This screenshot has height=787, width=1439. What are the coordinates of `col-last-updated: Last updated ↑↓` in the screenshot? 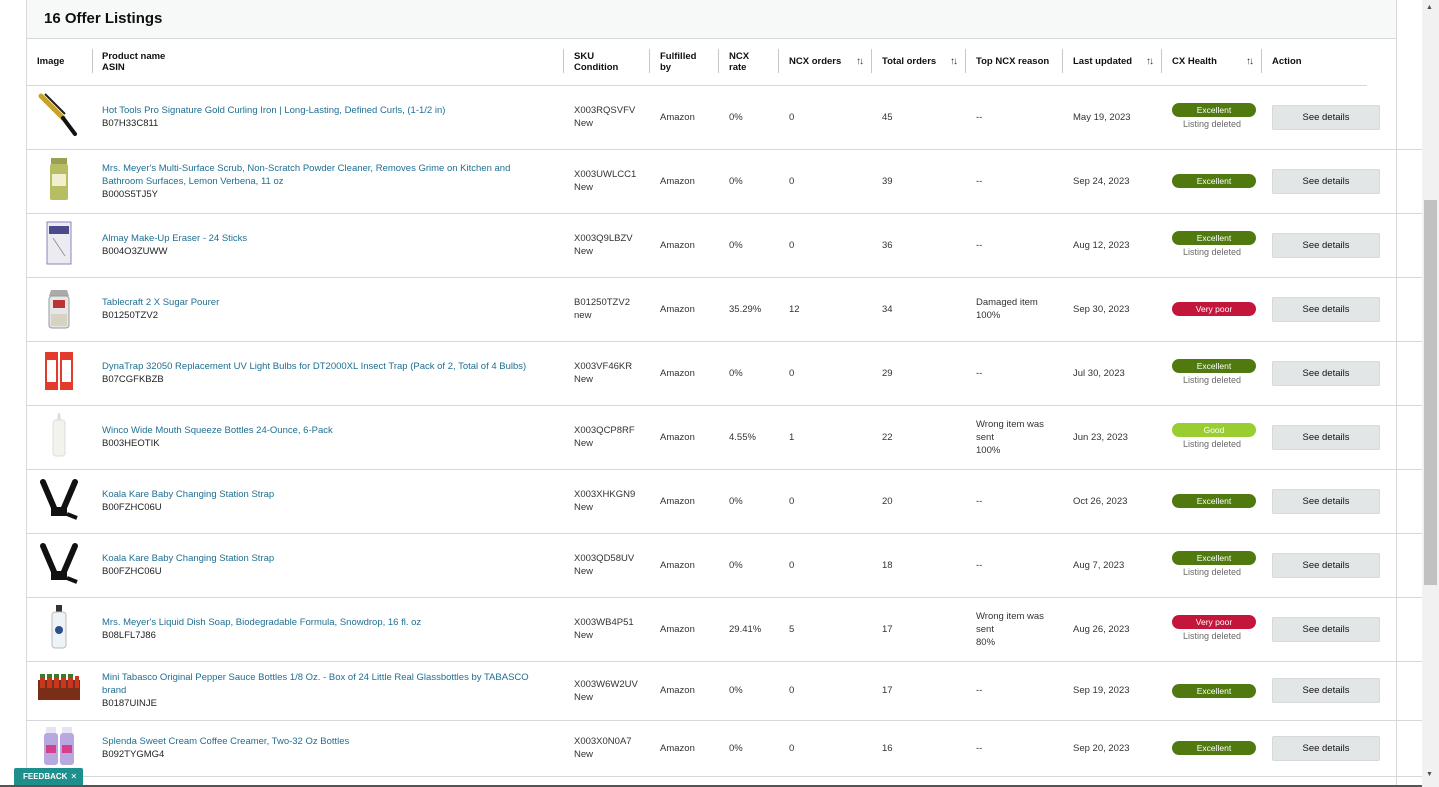 It's located at (1112, 62).